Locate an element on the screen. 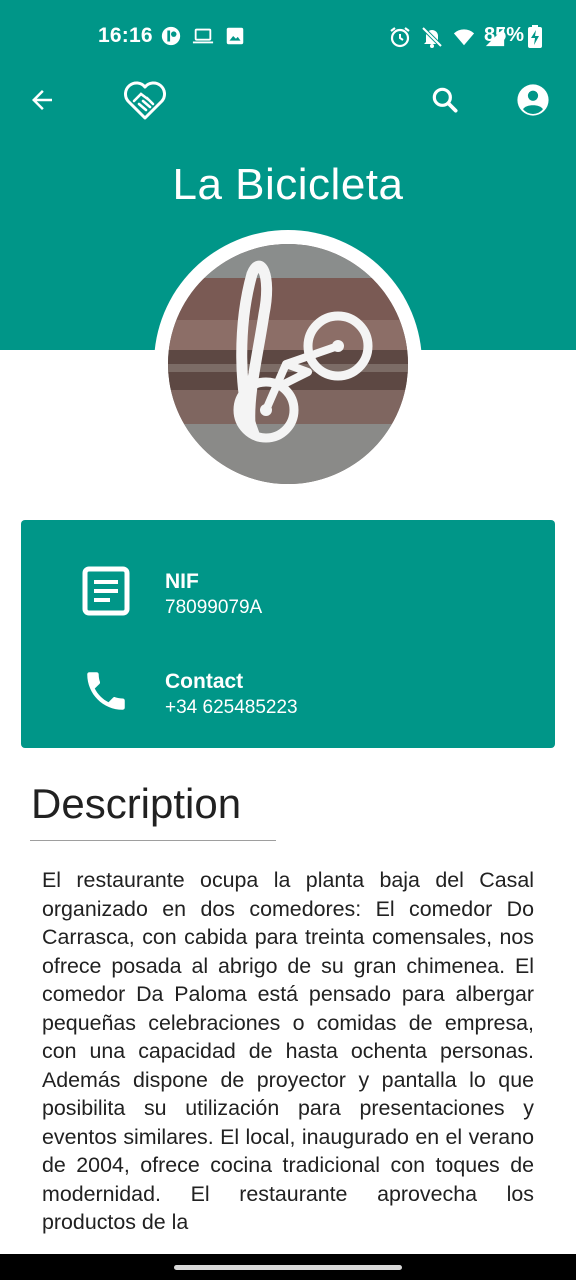 The image size is (576, 1280). account-circle-icon is located at coordinates (533, 100).